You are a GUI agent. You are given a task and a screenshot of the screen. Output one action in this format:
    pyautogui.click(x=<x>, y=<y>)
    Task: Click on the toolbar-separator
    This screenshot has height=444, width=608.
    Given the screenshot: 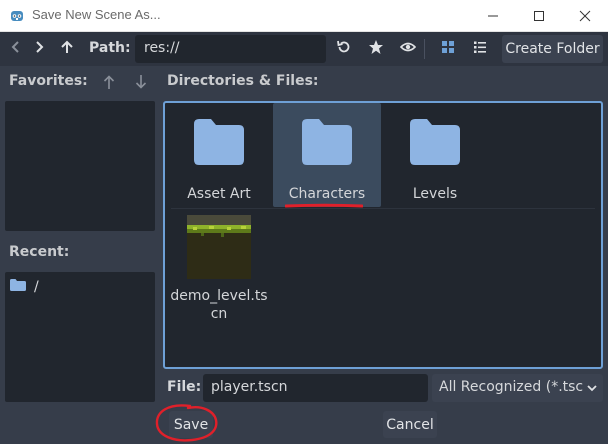 What is the action you would take?
    pyautogui.click(x=424, y=49)
    